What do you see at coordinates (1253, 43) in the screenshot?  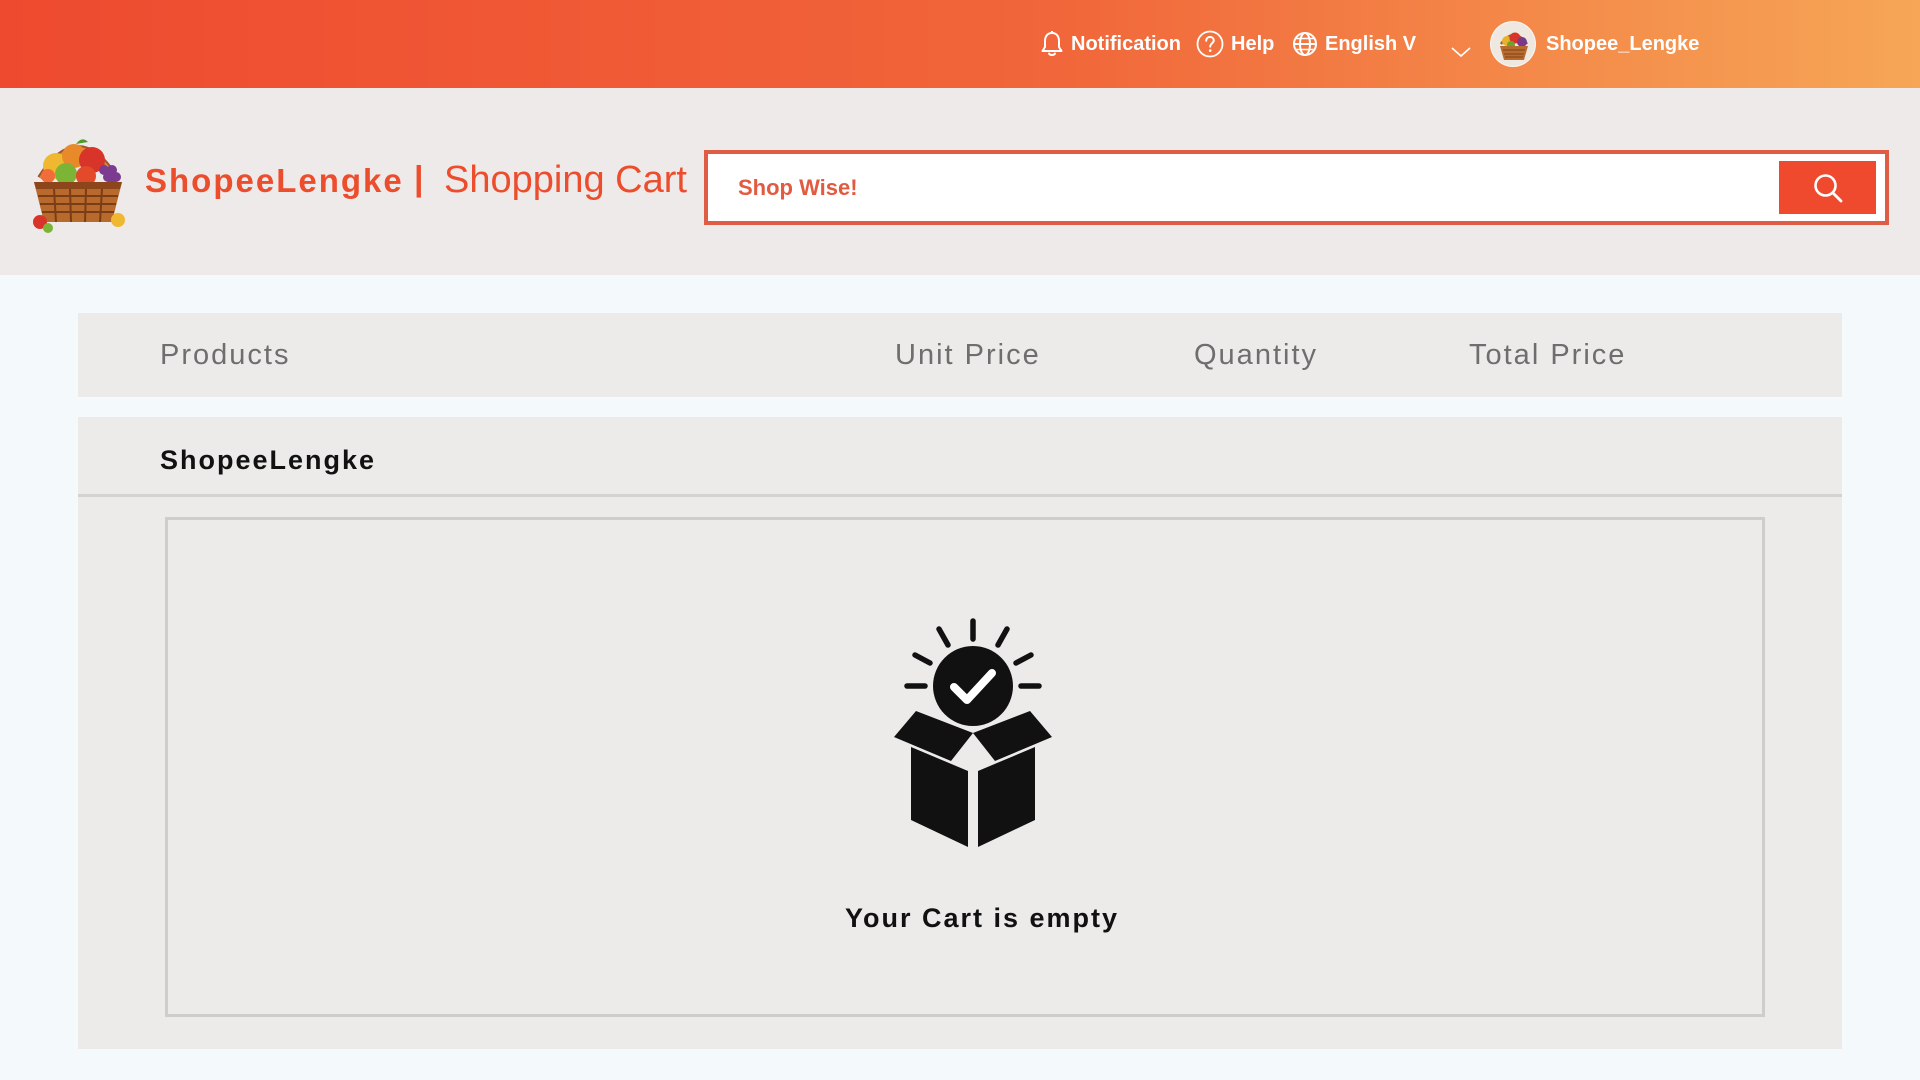 I see `help-label: Help` at bounding box center [1253, 43].